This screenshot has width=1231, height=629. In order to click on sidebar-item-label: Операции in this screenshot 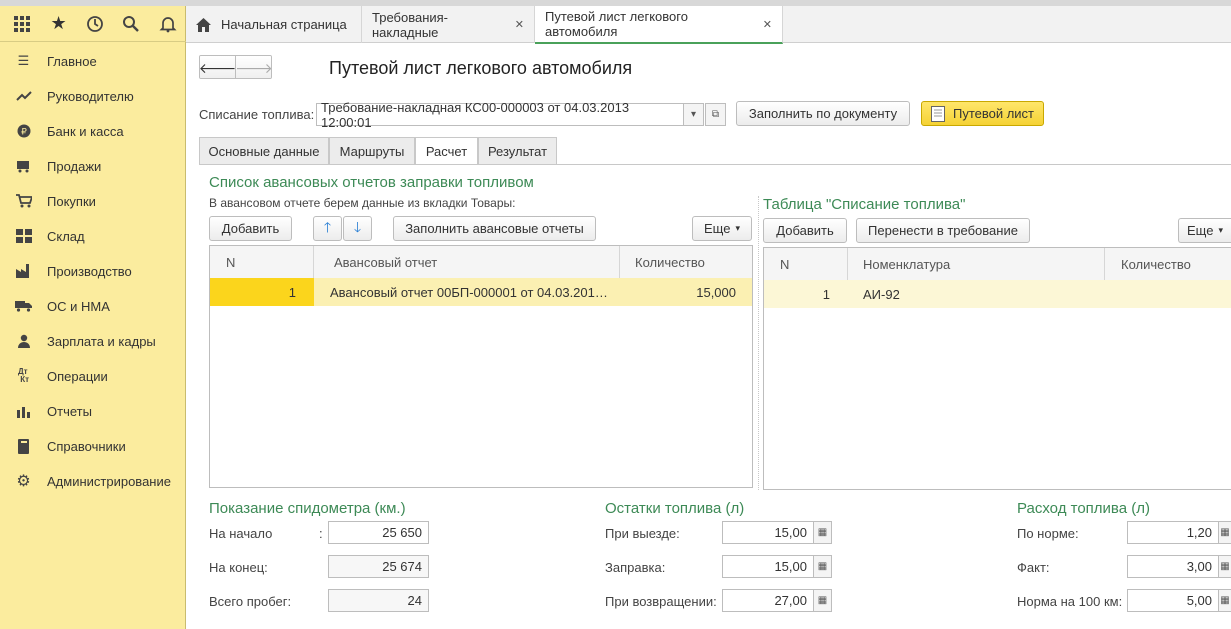, I will do `click(77, 376)`.